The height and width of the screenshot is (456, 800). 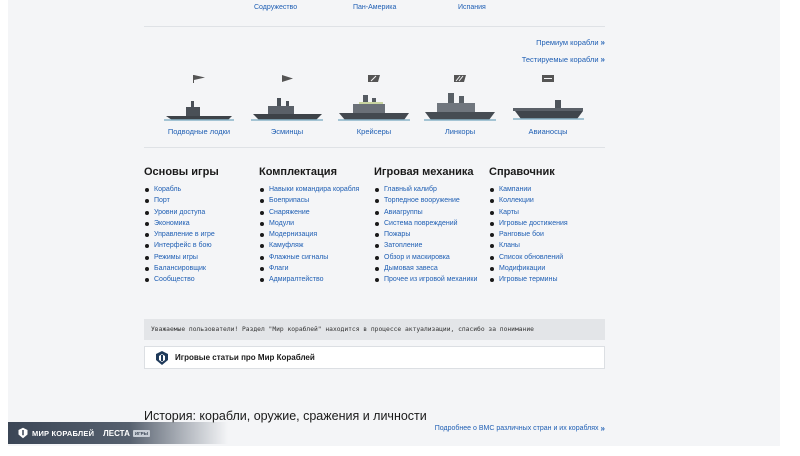 I want to click on list-item: Прочее из игровой механики, so click(x=433, y=279).